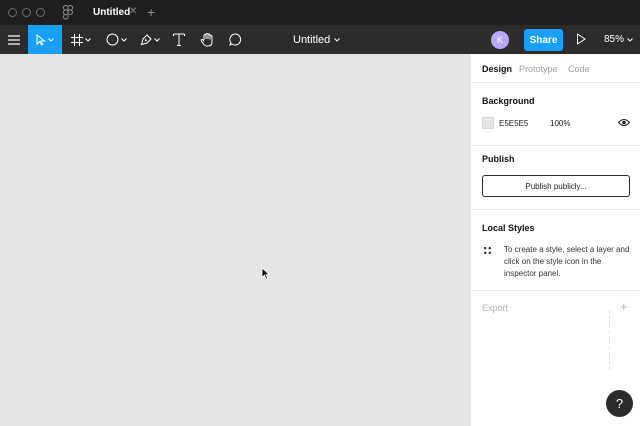 The height and width of the screenshot is (426, 640). I want to click on help-button: ?, so click(619, 403).